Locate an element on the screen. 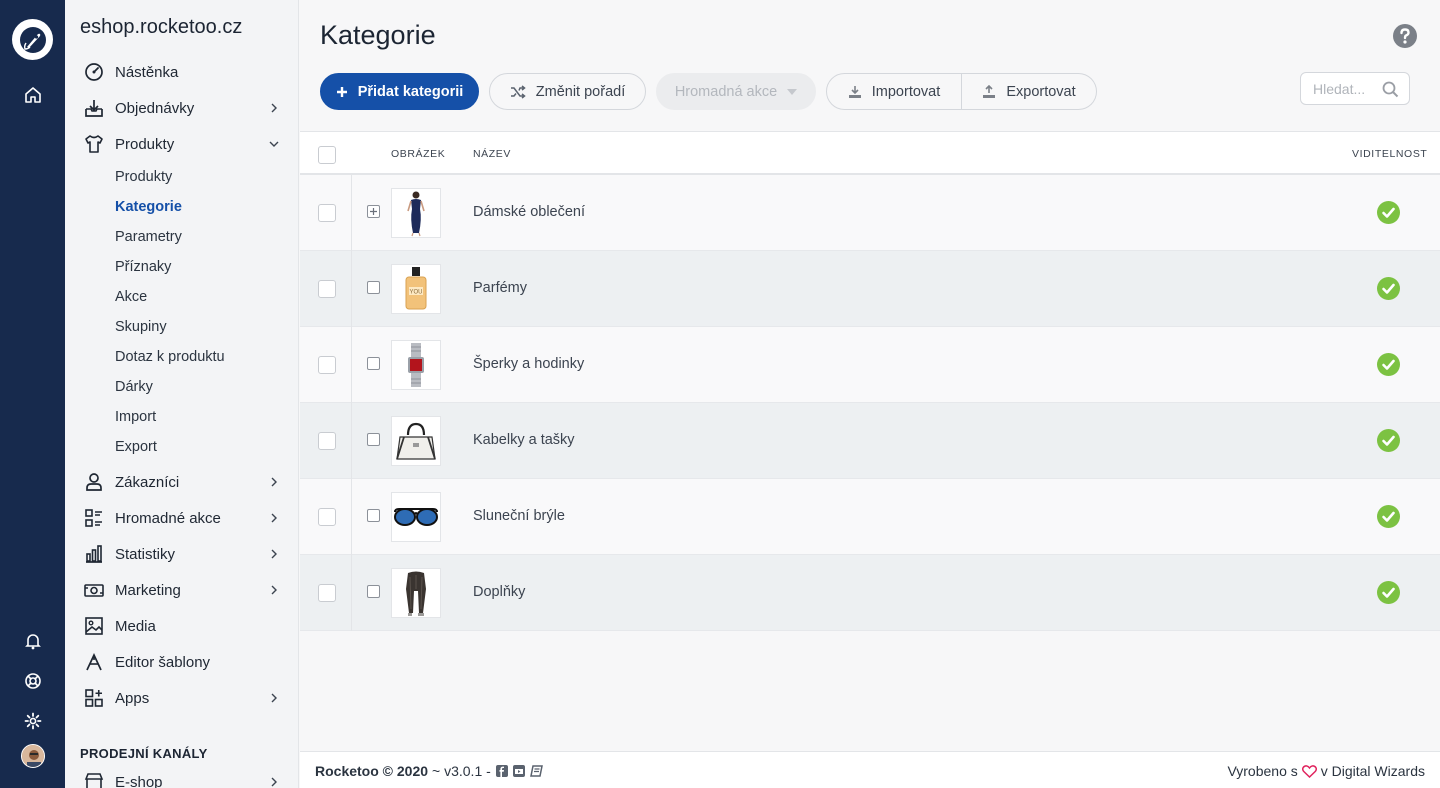  search-box is located at coordinates (1355, 88).